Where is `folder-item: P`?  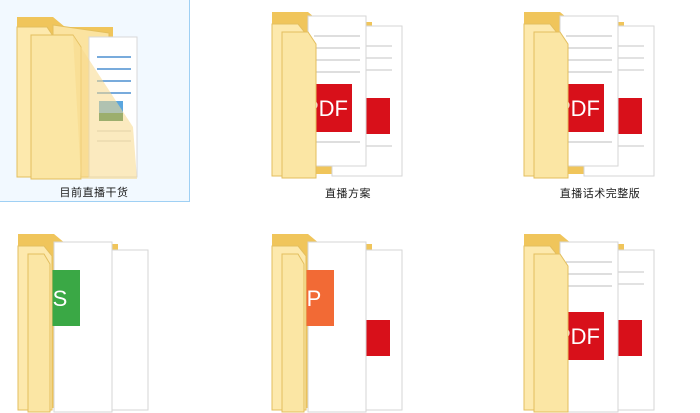 folder-item: P is located at coordinates (348, 315).